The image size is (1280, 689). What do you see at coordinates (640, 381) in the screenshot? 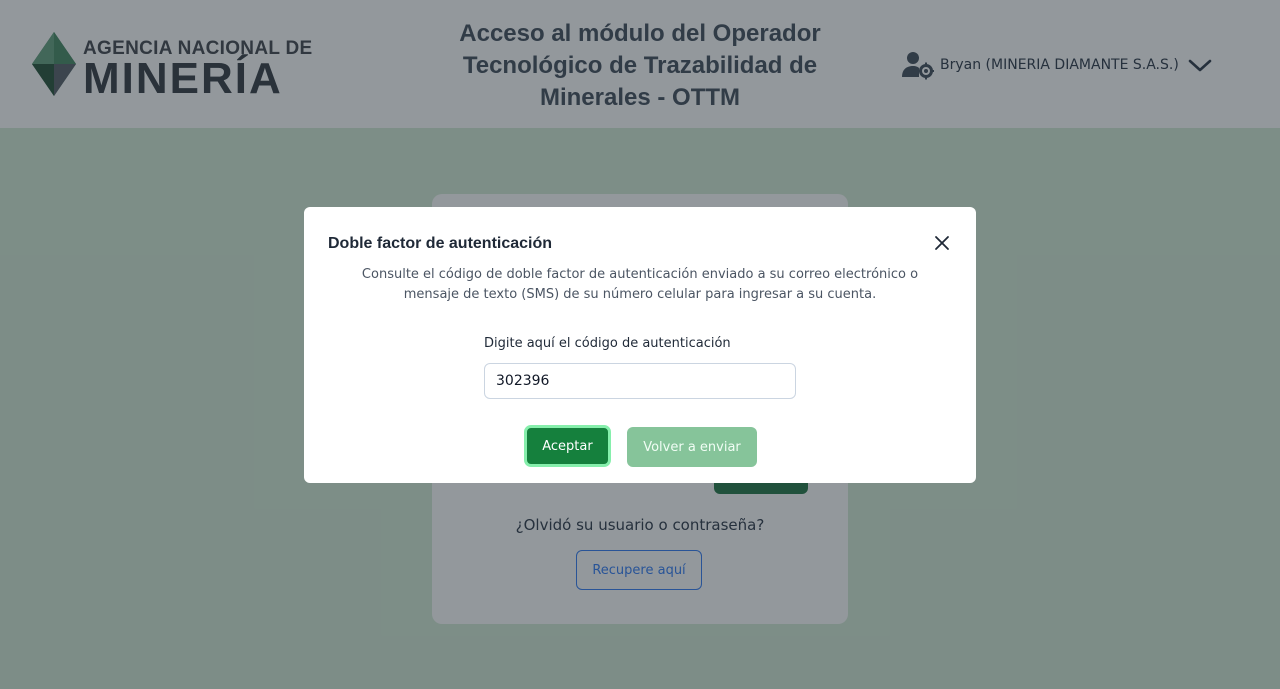
I see `auth-code-input` at bounding box center [640, 381].